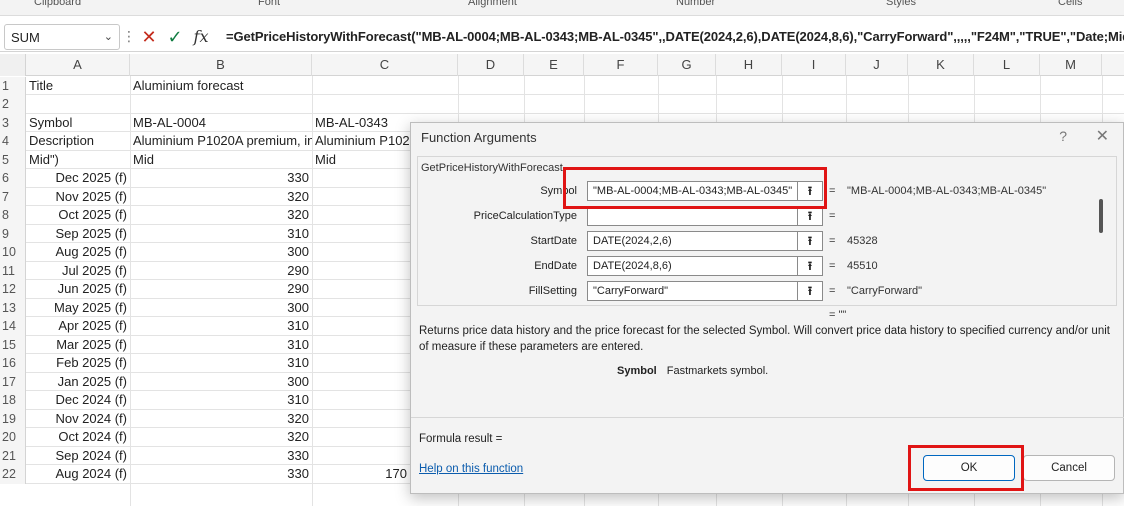 This screenshot has width=1124, height=506. Describe the element at coordinates (221, 289) in the screenshot. I see `cell-b: 290` at that location.